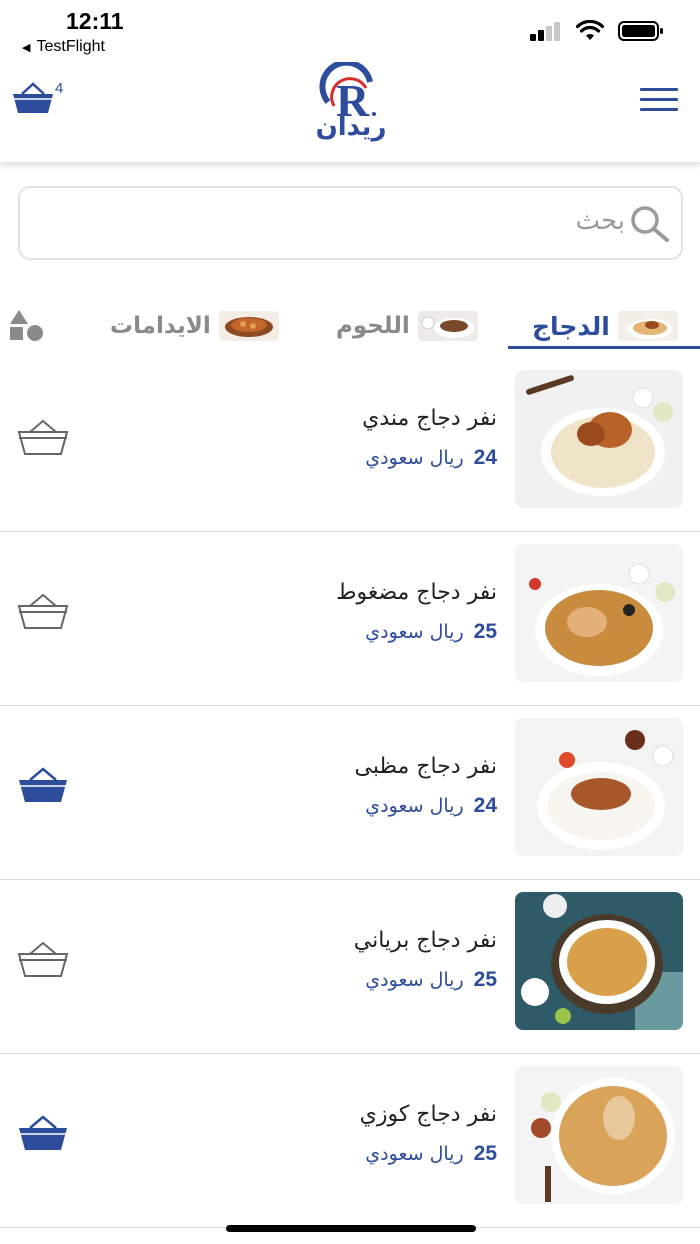 Image resolution: width=700 pixels, height=1244 pixels. Describe the element at coordinates (59, 88) in the screenshot. I see `cart-count-badge: 4` at that location.